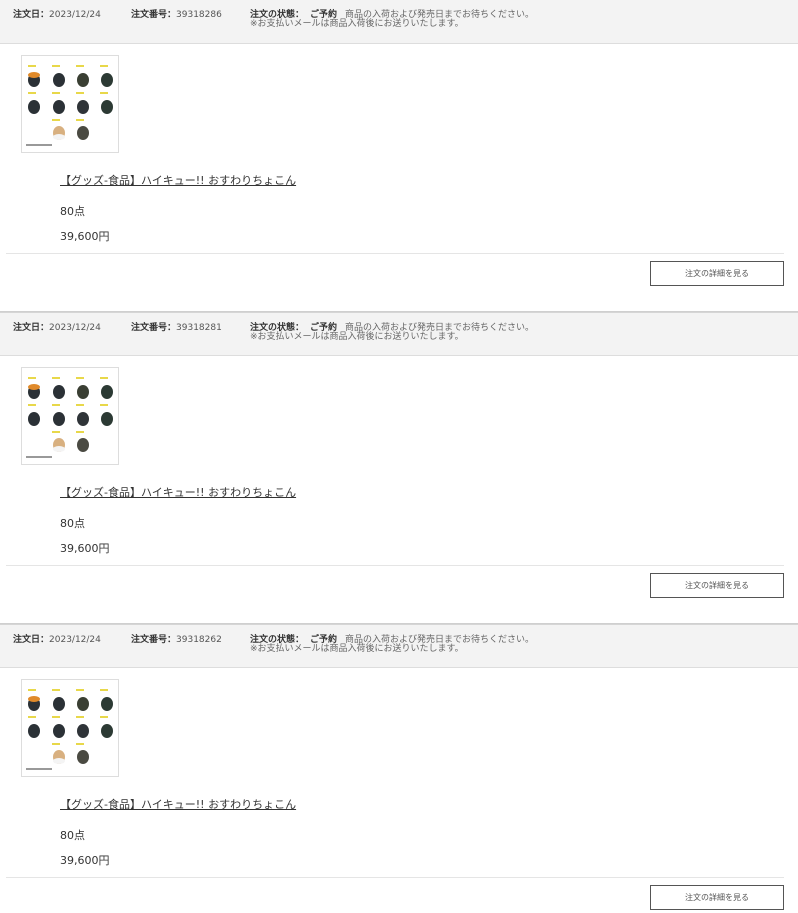  I want to click on order-number: 注文番号：39318262, so click(176, 640).